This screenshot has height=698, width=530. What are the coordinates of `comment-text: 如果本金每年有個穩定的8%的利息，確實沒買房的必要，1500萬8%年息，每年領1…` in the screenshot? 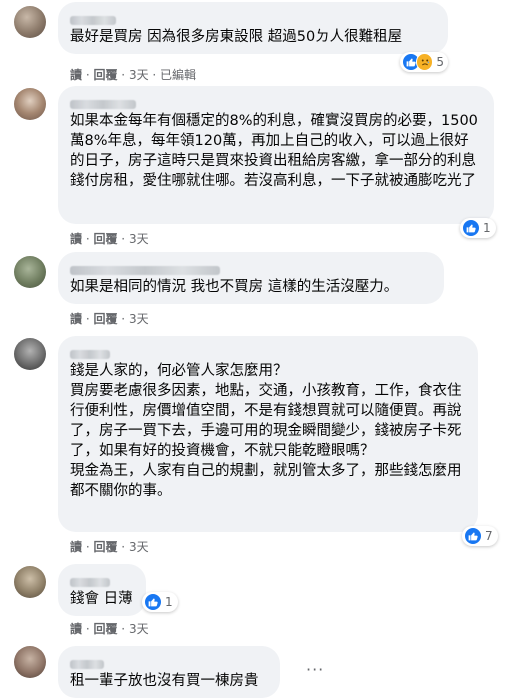 It's located at (274, 151).